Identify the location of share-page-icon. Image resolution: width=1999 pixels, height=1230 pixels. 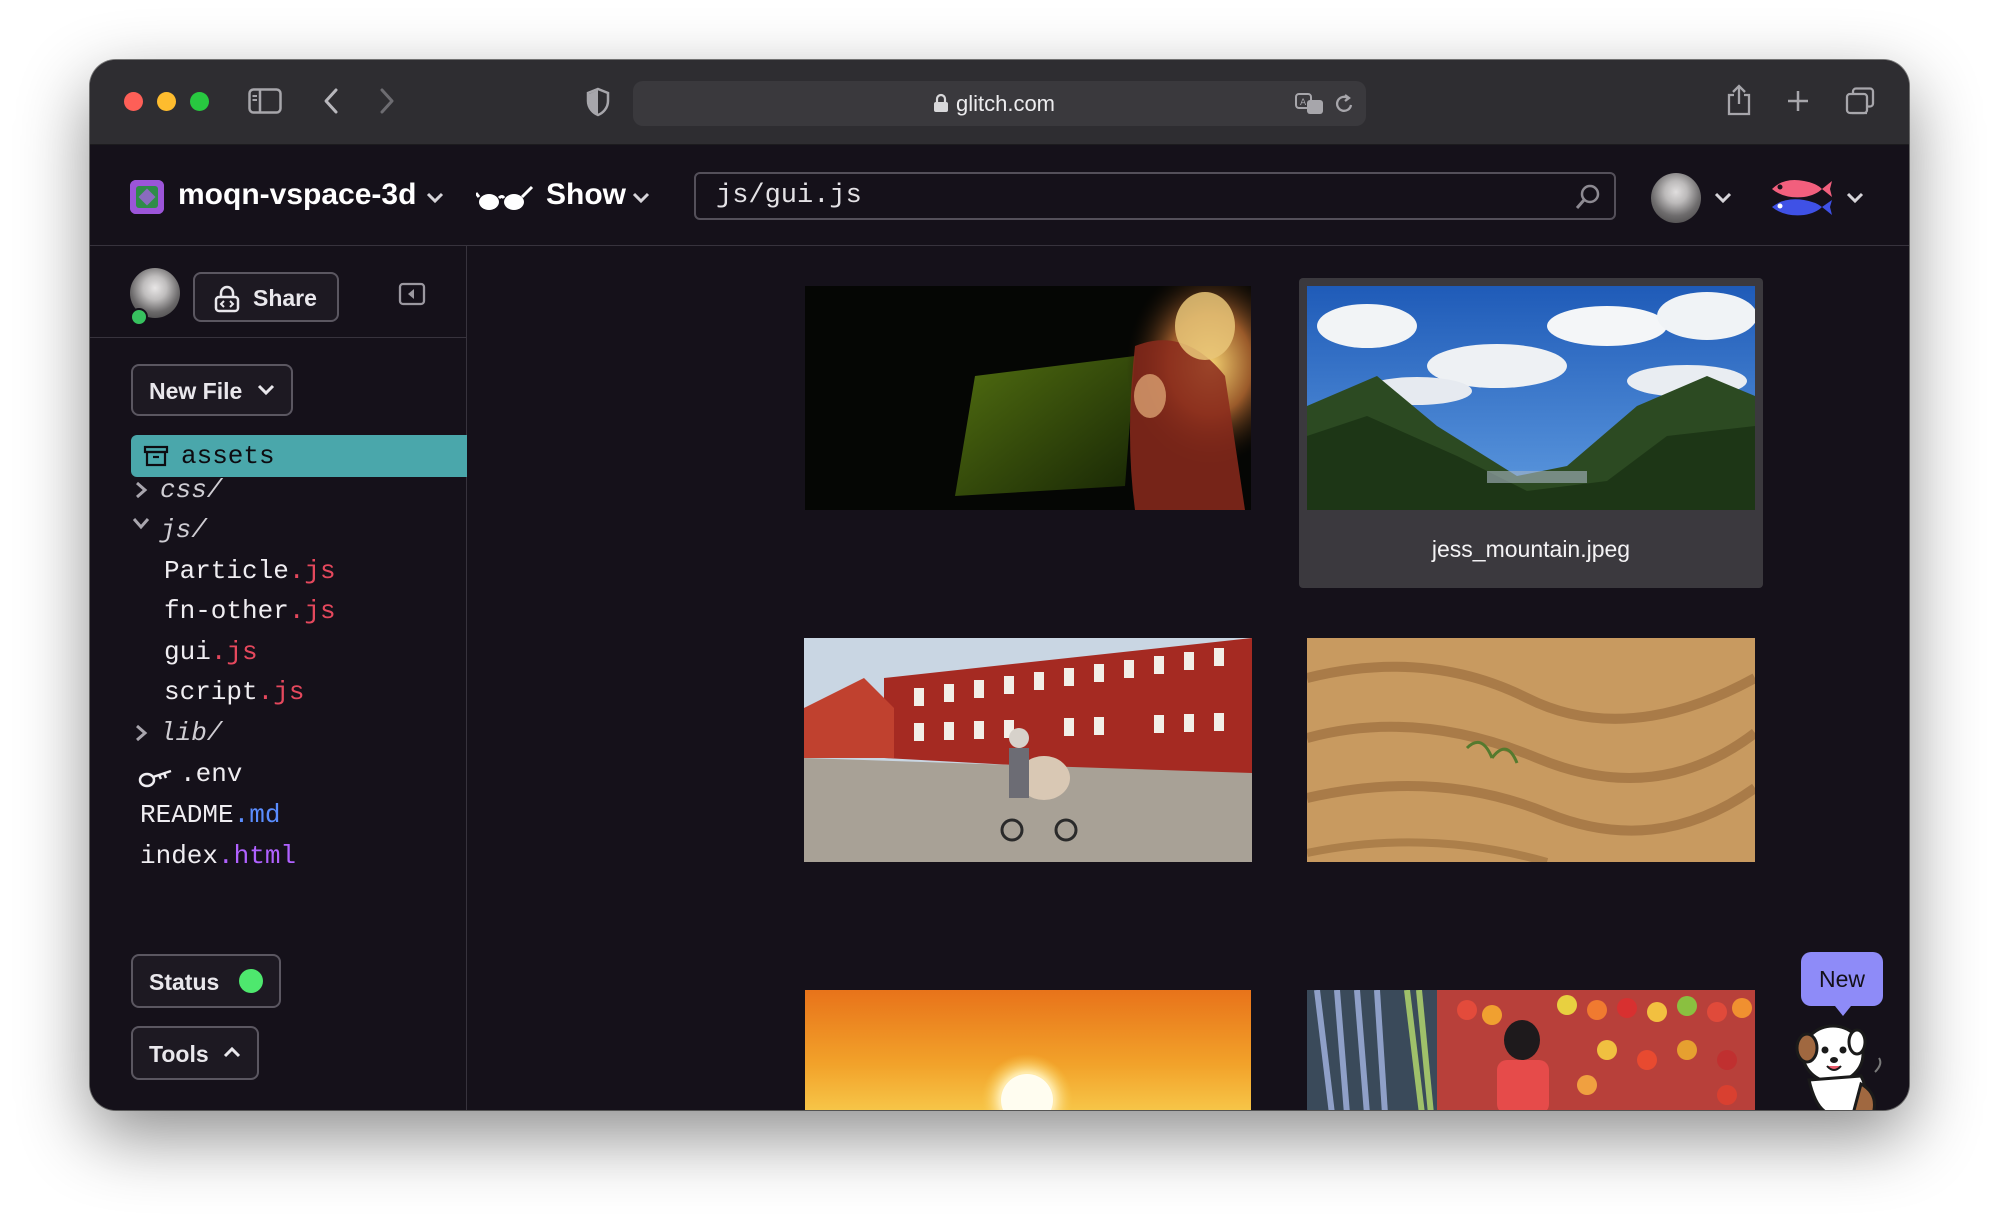
(1739, 100).